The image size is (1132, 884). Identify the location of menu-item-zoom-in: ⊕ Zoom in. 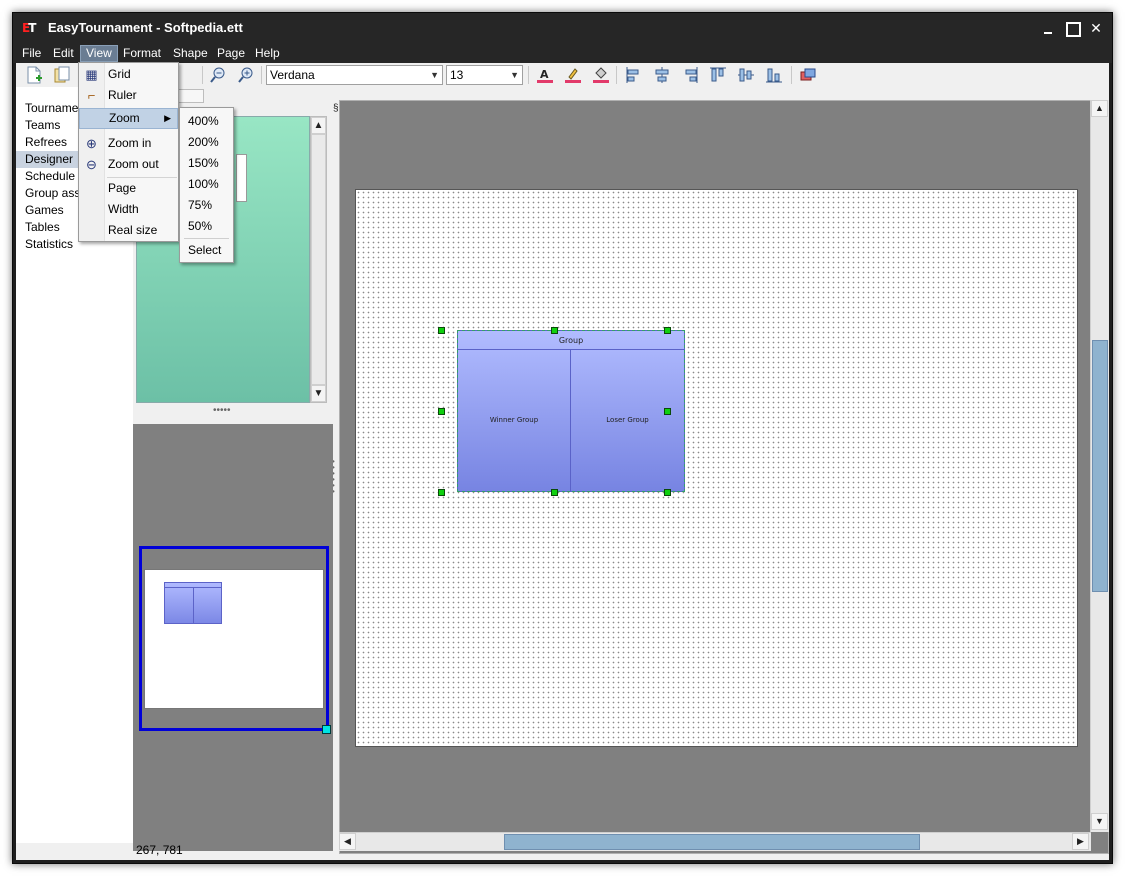
(128, 143).